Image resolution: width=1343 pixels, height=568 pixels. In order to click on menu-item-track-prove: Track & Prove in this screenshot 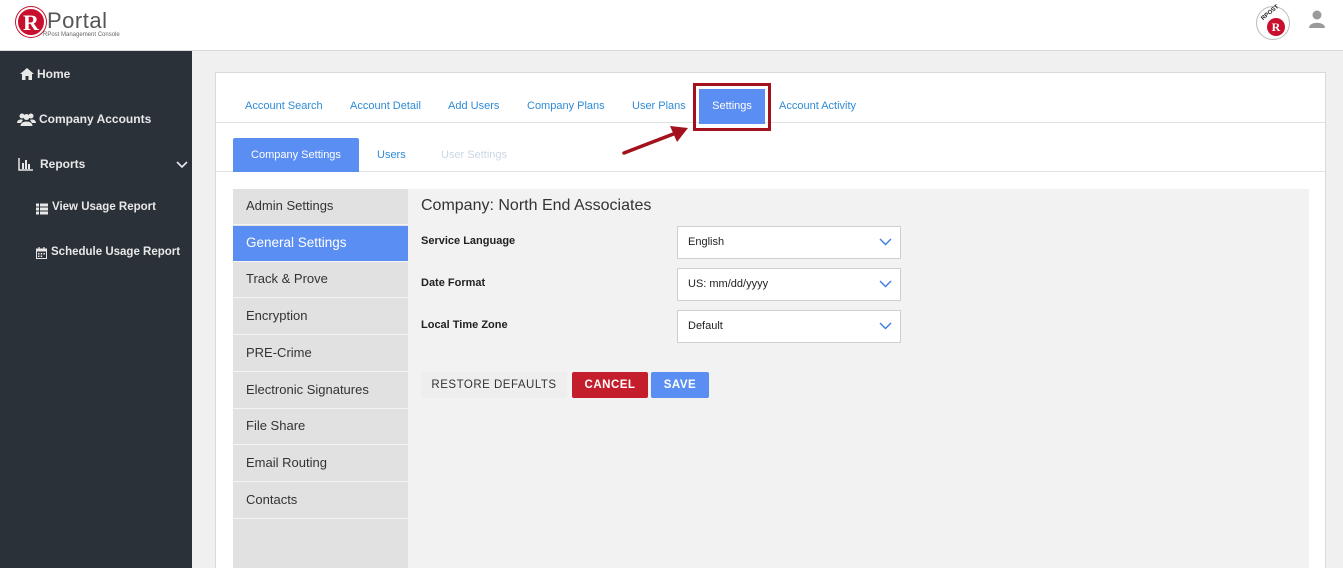, I will do `click(320, 280)`.